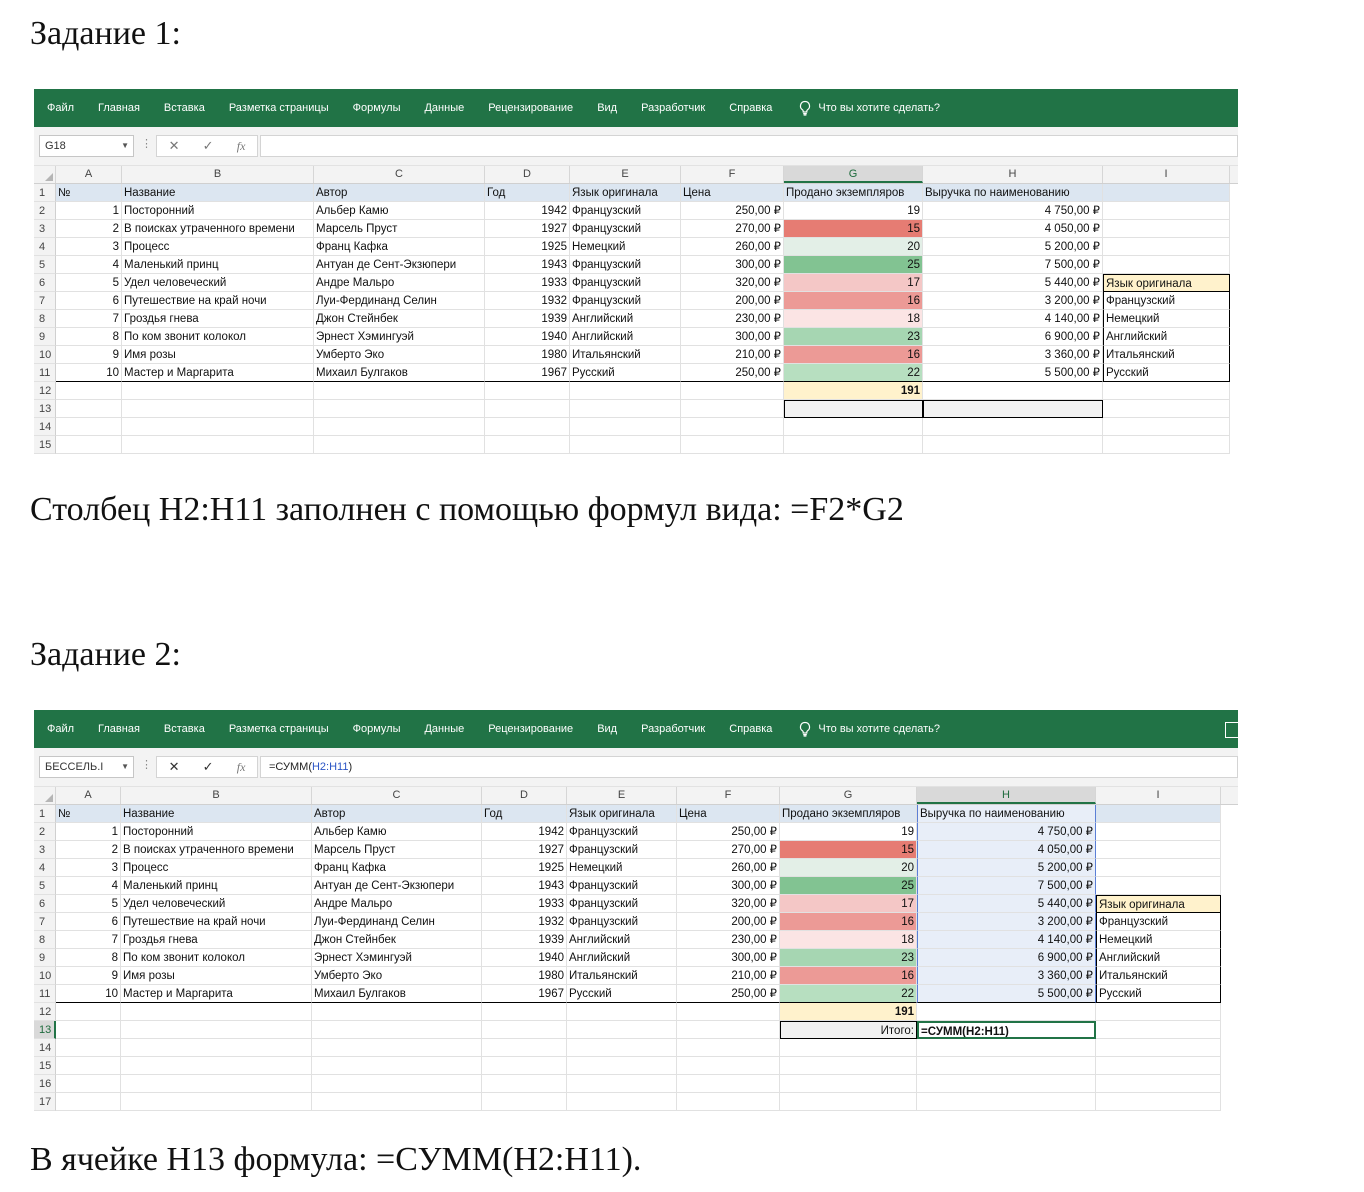  I want to click on row-header: 14, so click(45, 1048).